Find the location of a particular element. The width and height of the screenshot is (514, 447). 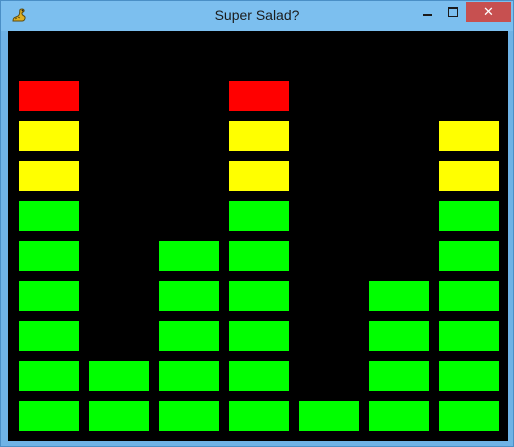

block-col6-row1 is located at coordinates (399, 416).